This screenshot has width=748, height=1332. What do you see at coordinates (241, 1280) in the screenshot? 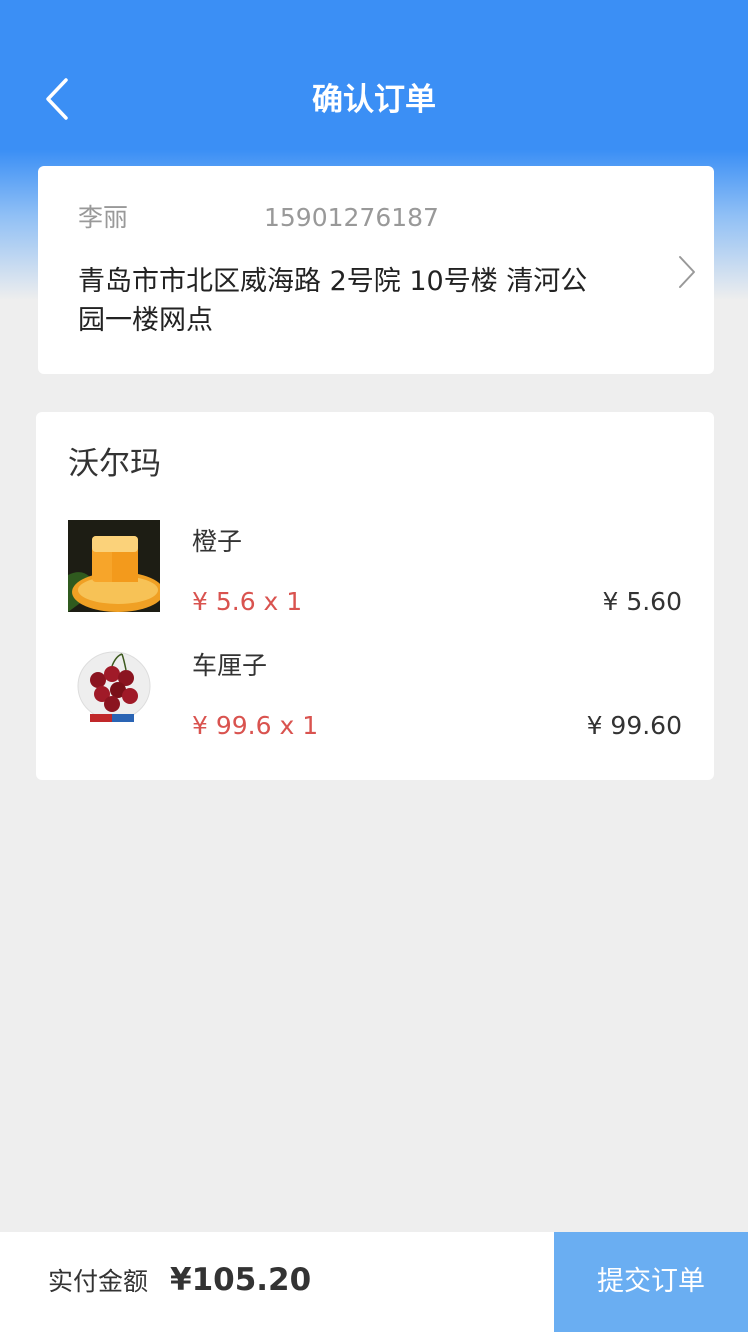
I see `total-amount: ¥105.20` at bounding box center [241, 1280].